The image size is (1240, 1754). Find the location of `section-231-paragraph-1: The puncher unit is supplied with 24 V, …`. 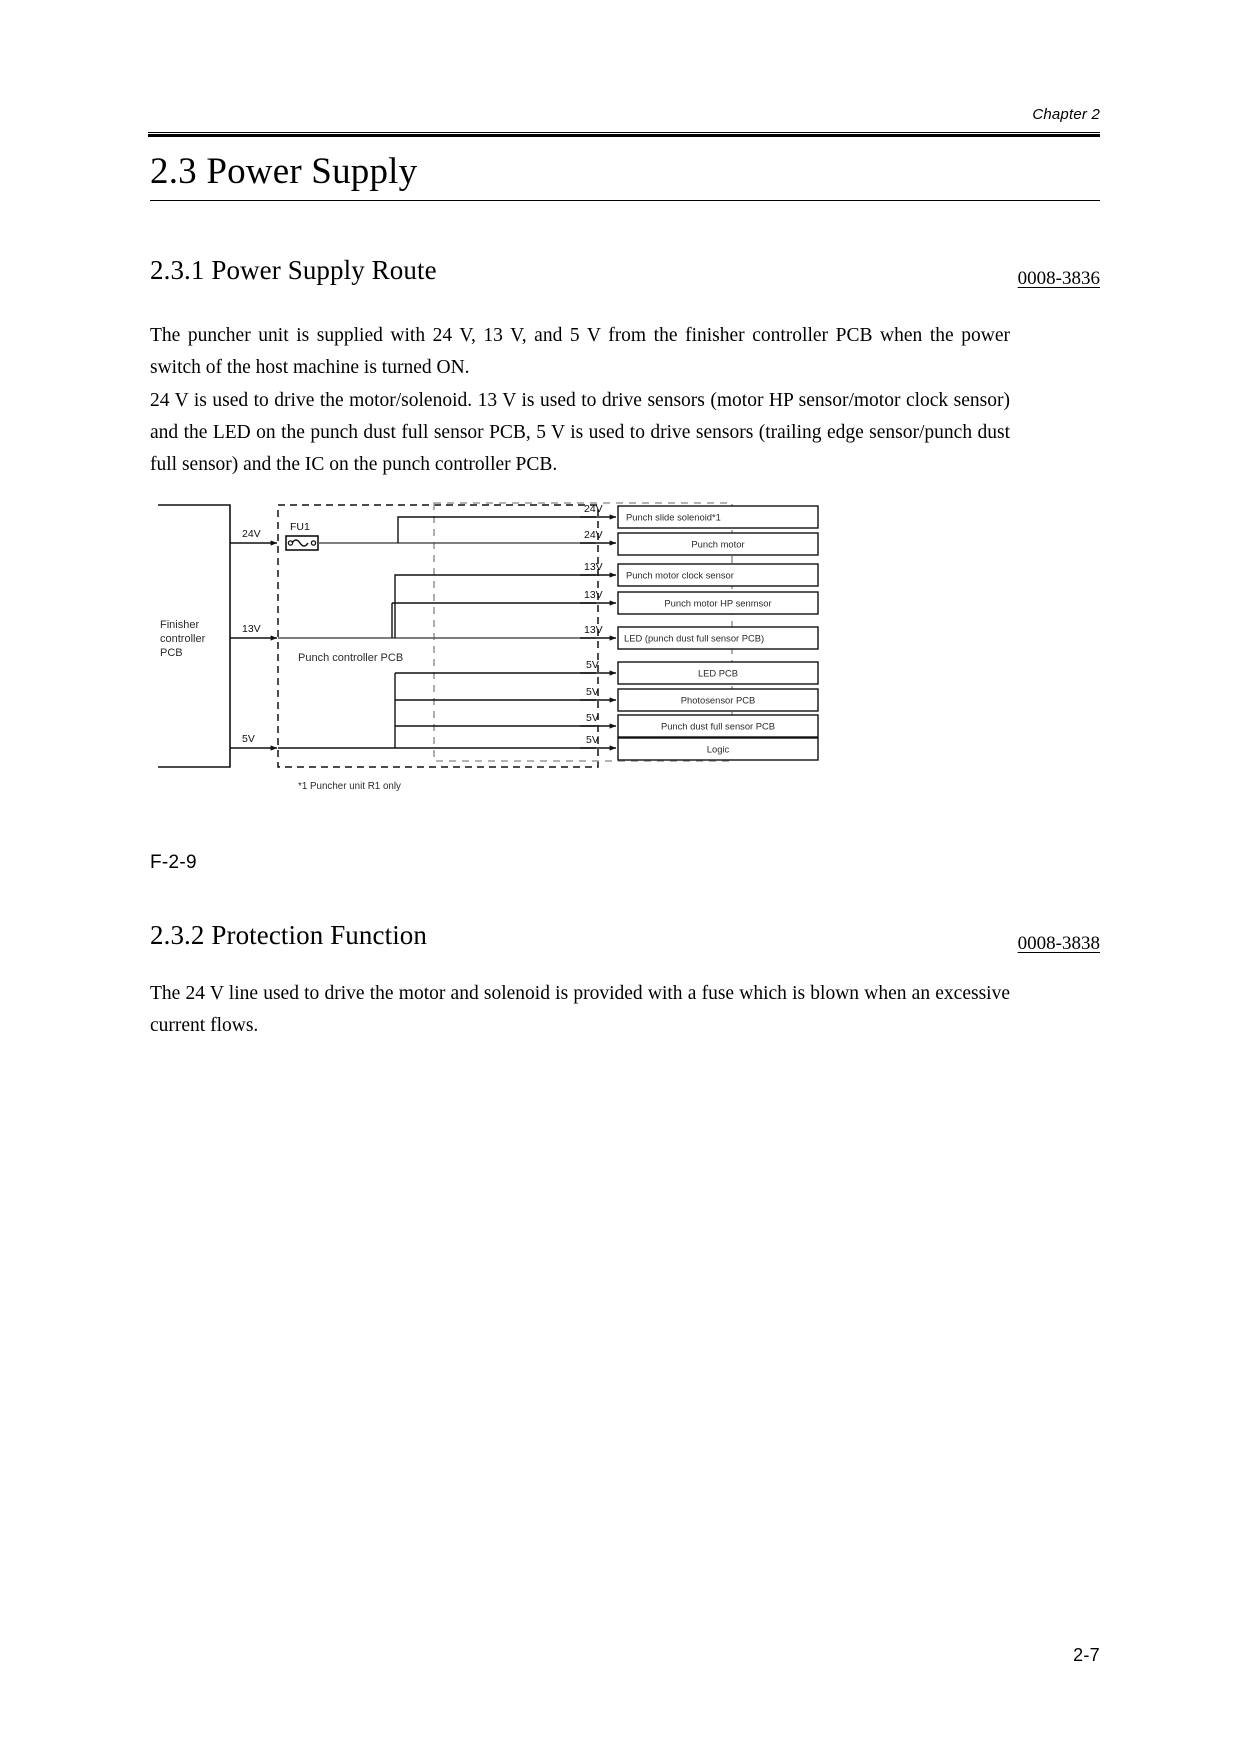

section-231-paragraph-1: The puncher unit is supplied with 24 V, … is located at coordinates (580, 352).